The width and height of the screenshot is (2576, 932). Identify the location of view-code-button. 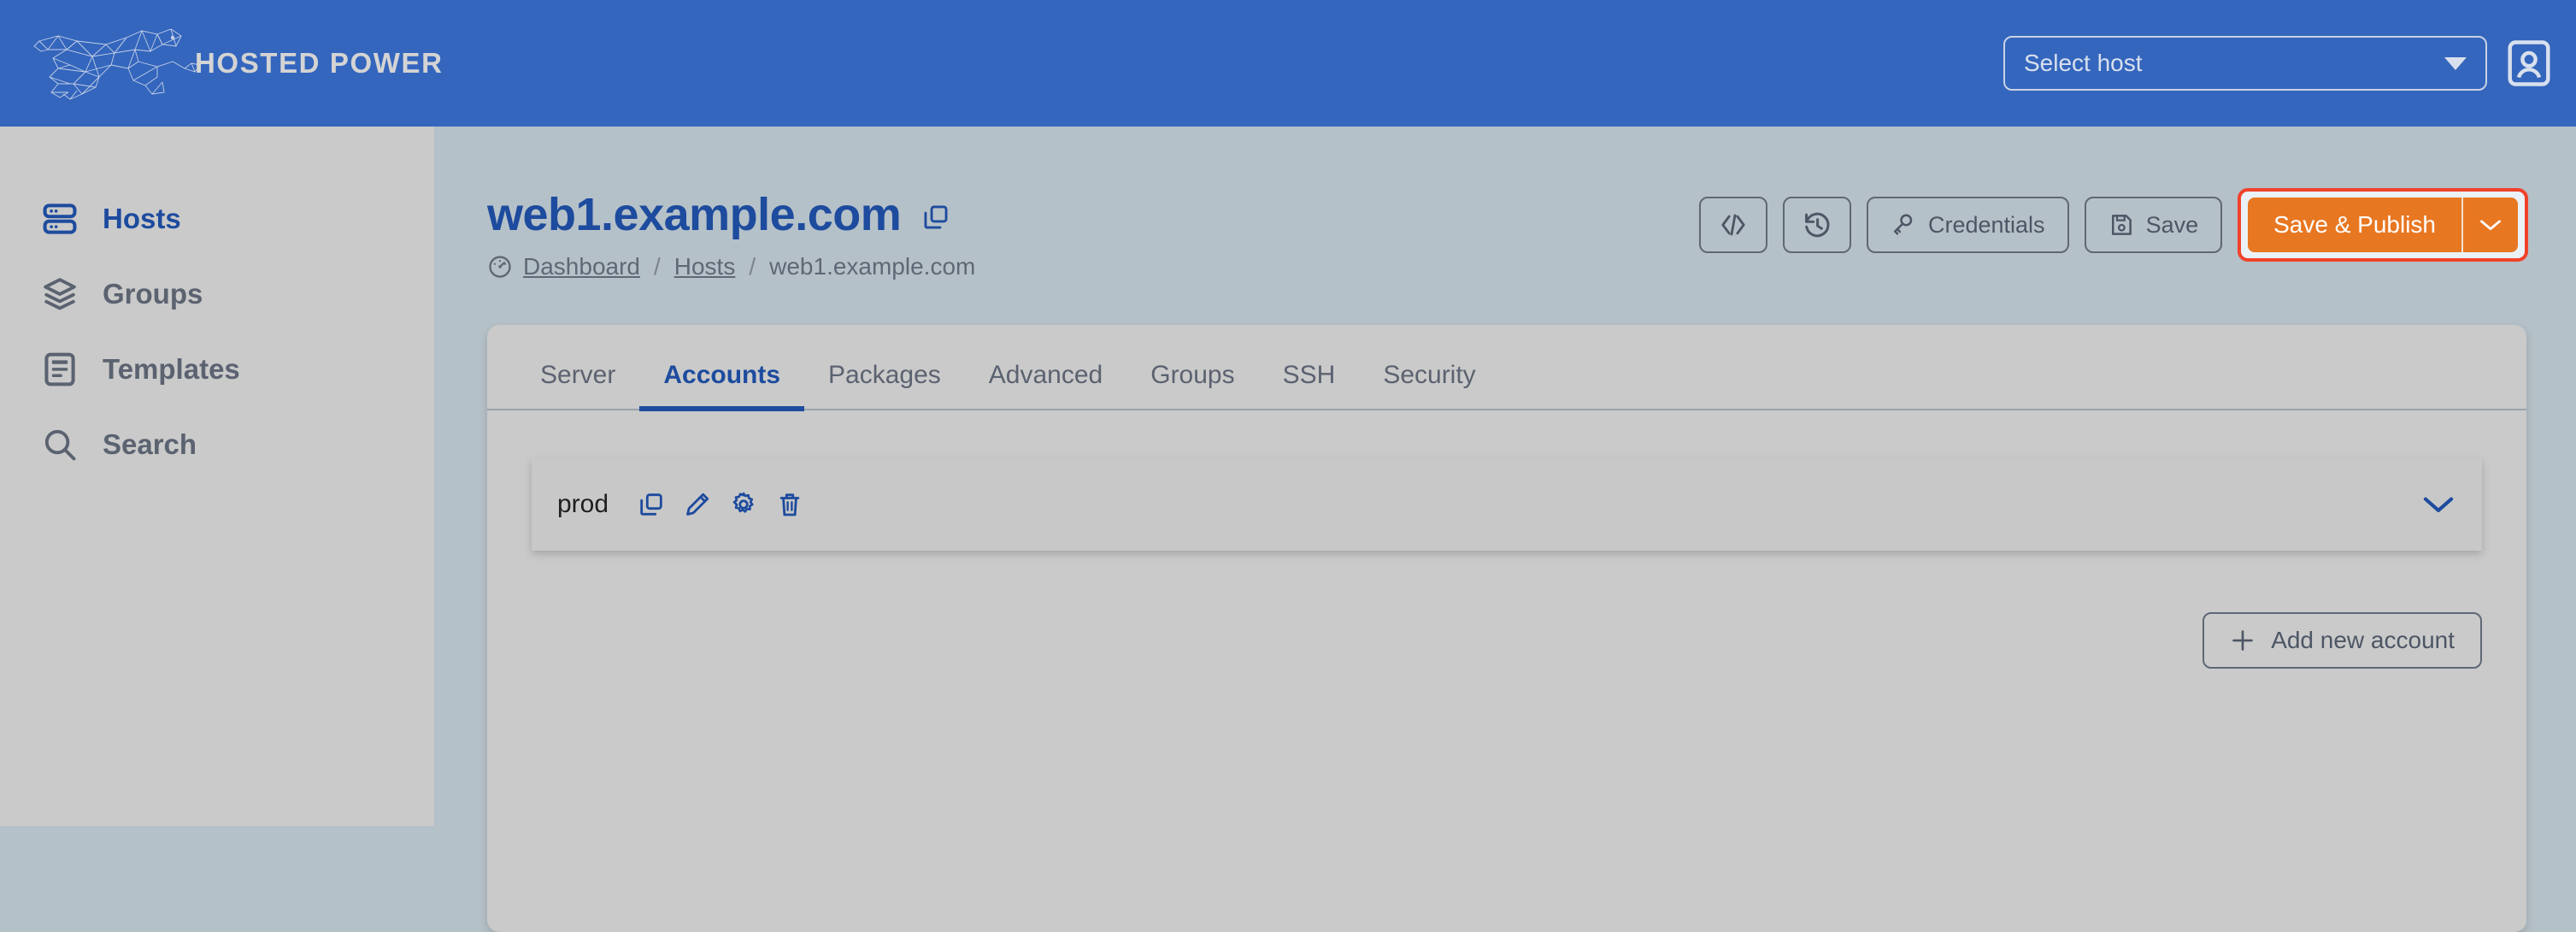
(1732, 225).